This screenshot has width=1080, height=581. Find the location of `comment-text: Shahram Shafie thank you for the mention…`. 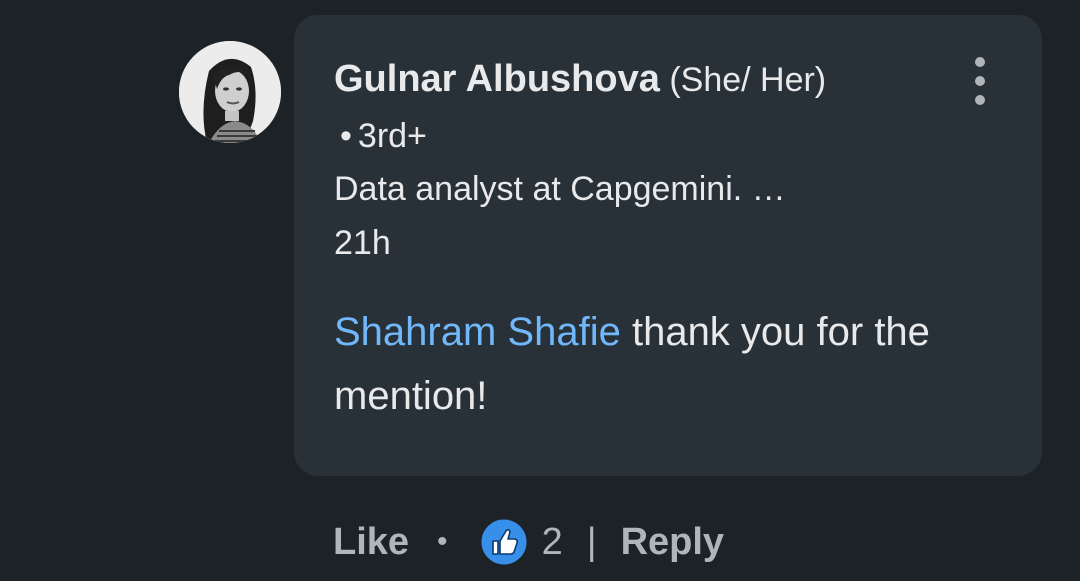

comment-text: Shahram Shafie thank you for the mention… is located at coordinates (664, 364).